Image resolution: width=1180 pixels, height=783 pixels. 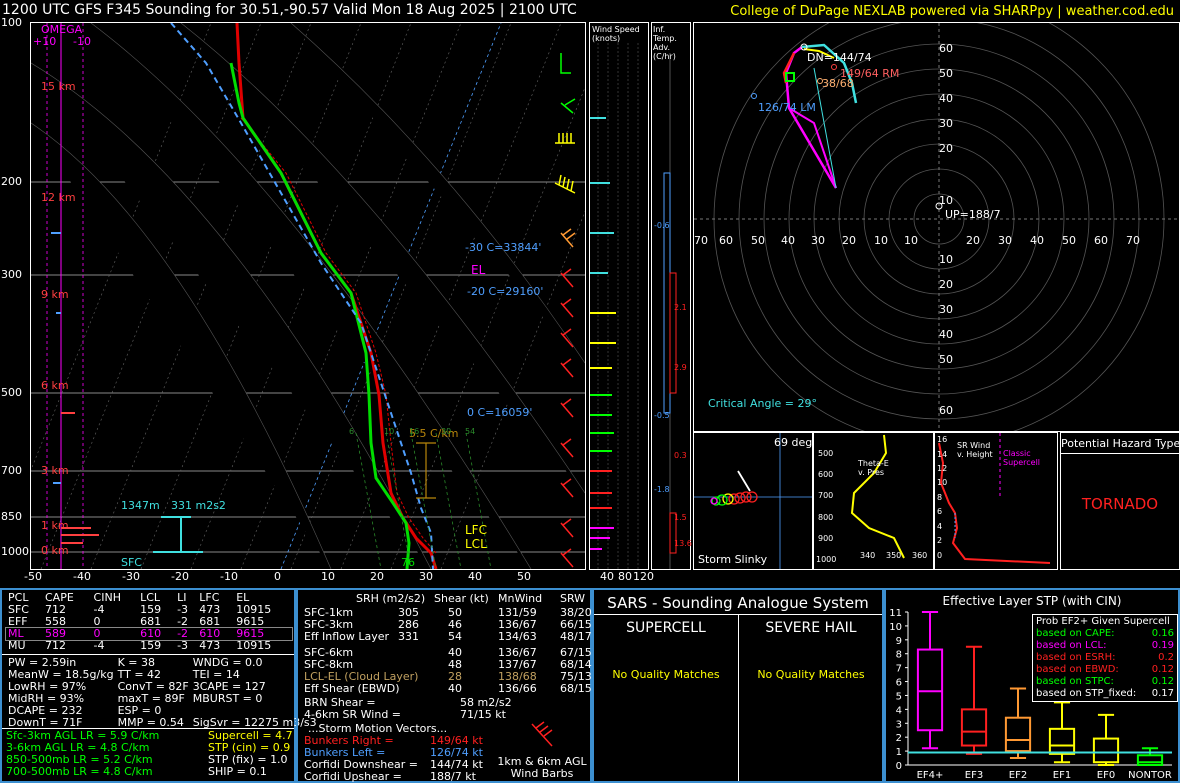 What do you see at coordinates (11, 22) in the screenshot?
I see `pressure-label: 100` at bounding box center [11, 22].